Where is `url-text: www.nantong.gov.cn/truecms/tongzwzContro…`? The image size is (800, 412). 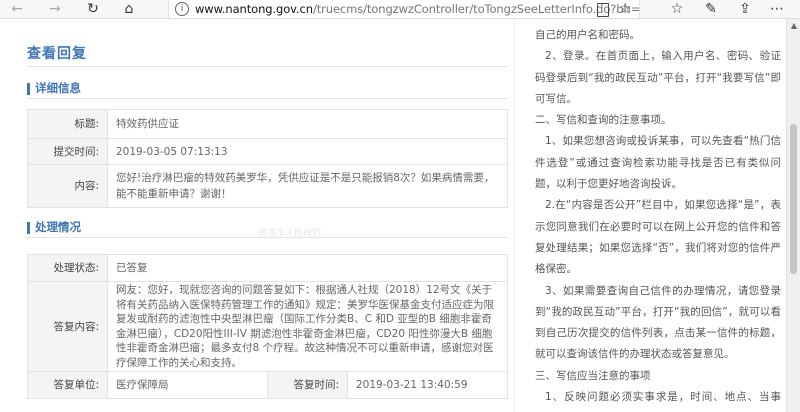
url-text: www.nantong.gov.cn/truecms/tongzwzContro… is located at coordinates (417, 9).